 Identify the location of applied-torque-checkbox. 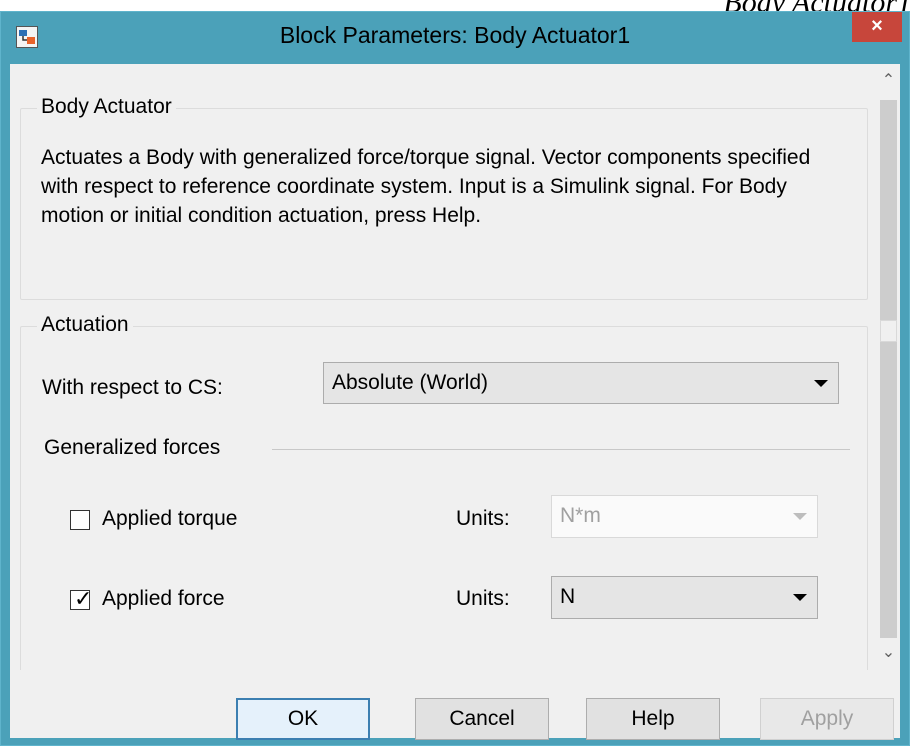
(80, 520).